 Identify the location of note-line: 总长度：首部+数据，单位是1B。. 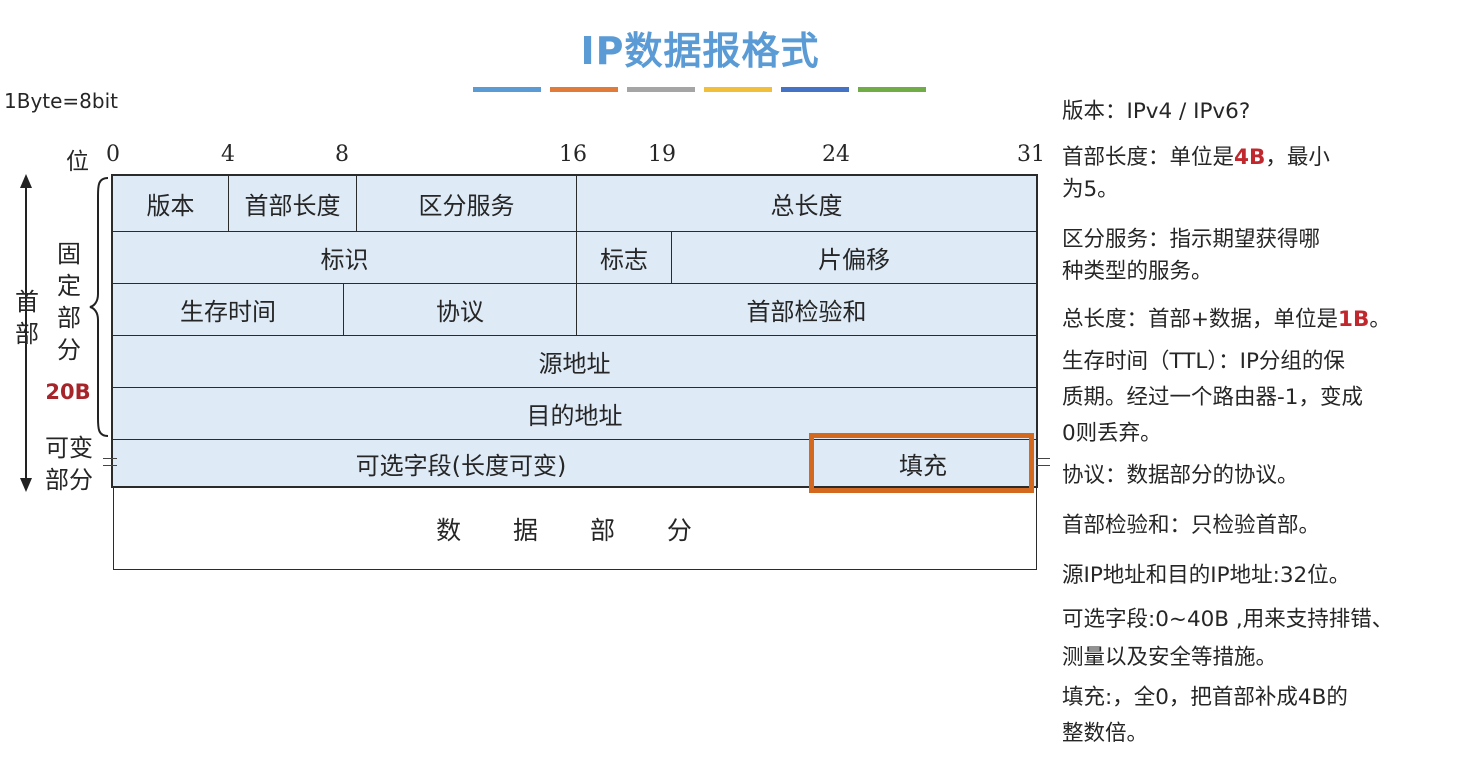
(1226, 319).